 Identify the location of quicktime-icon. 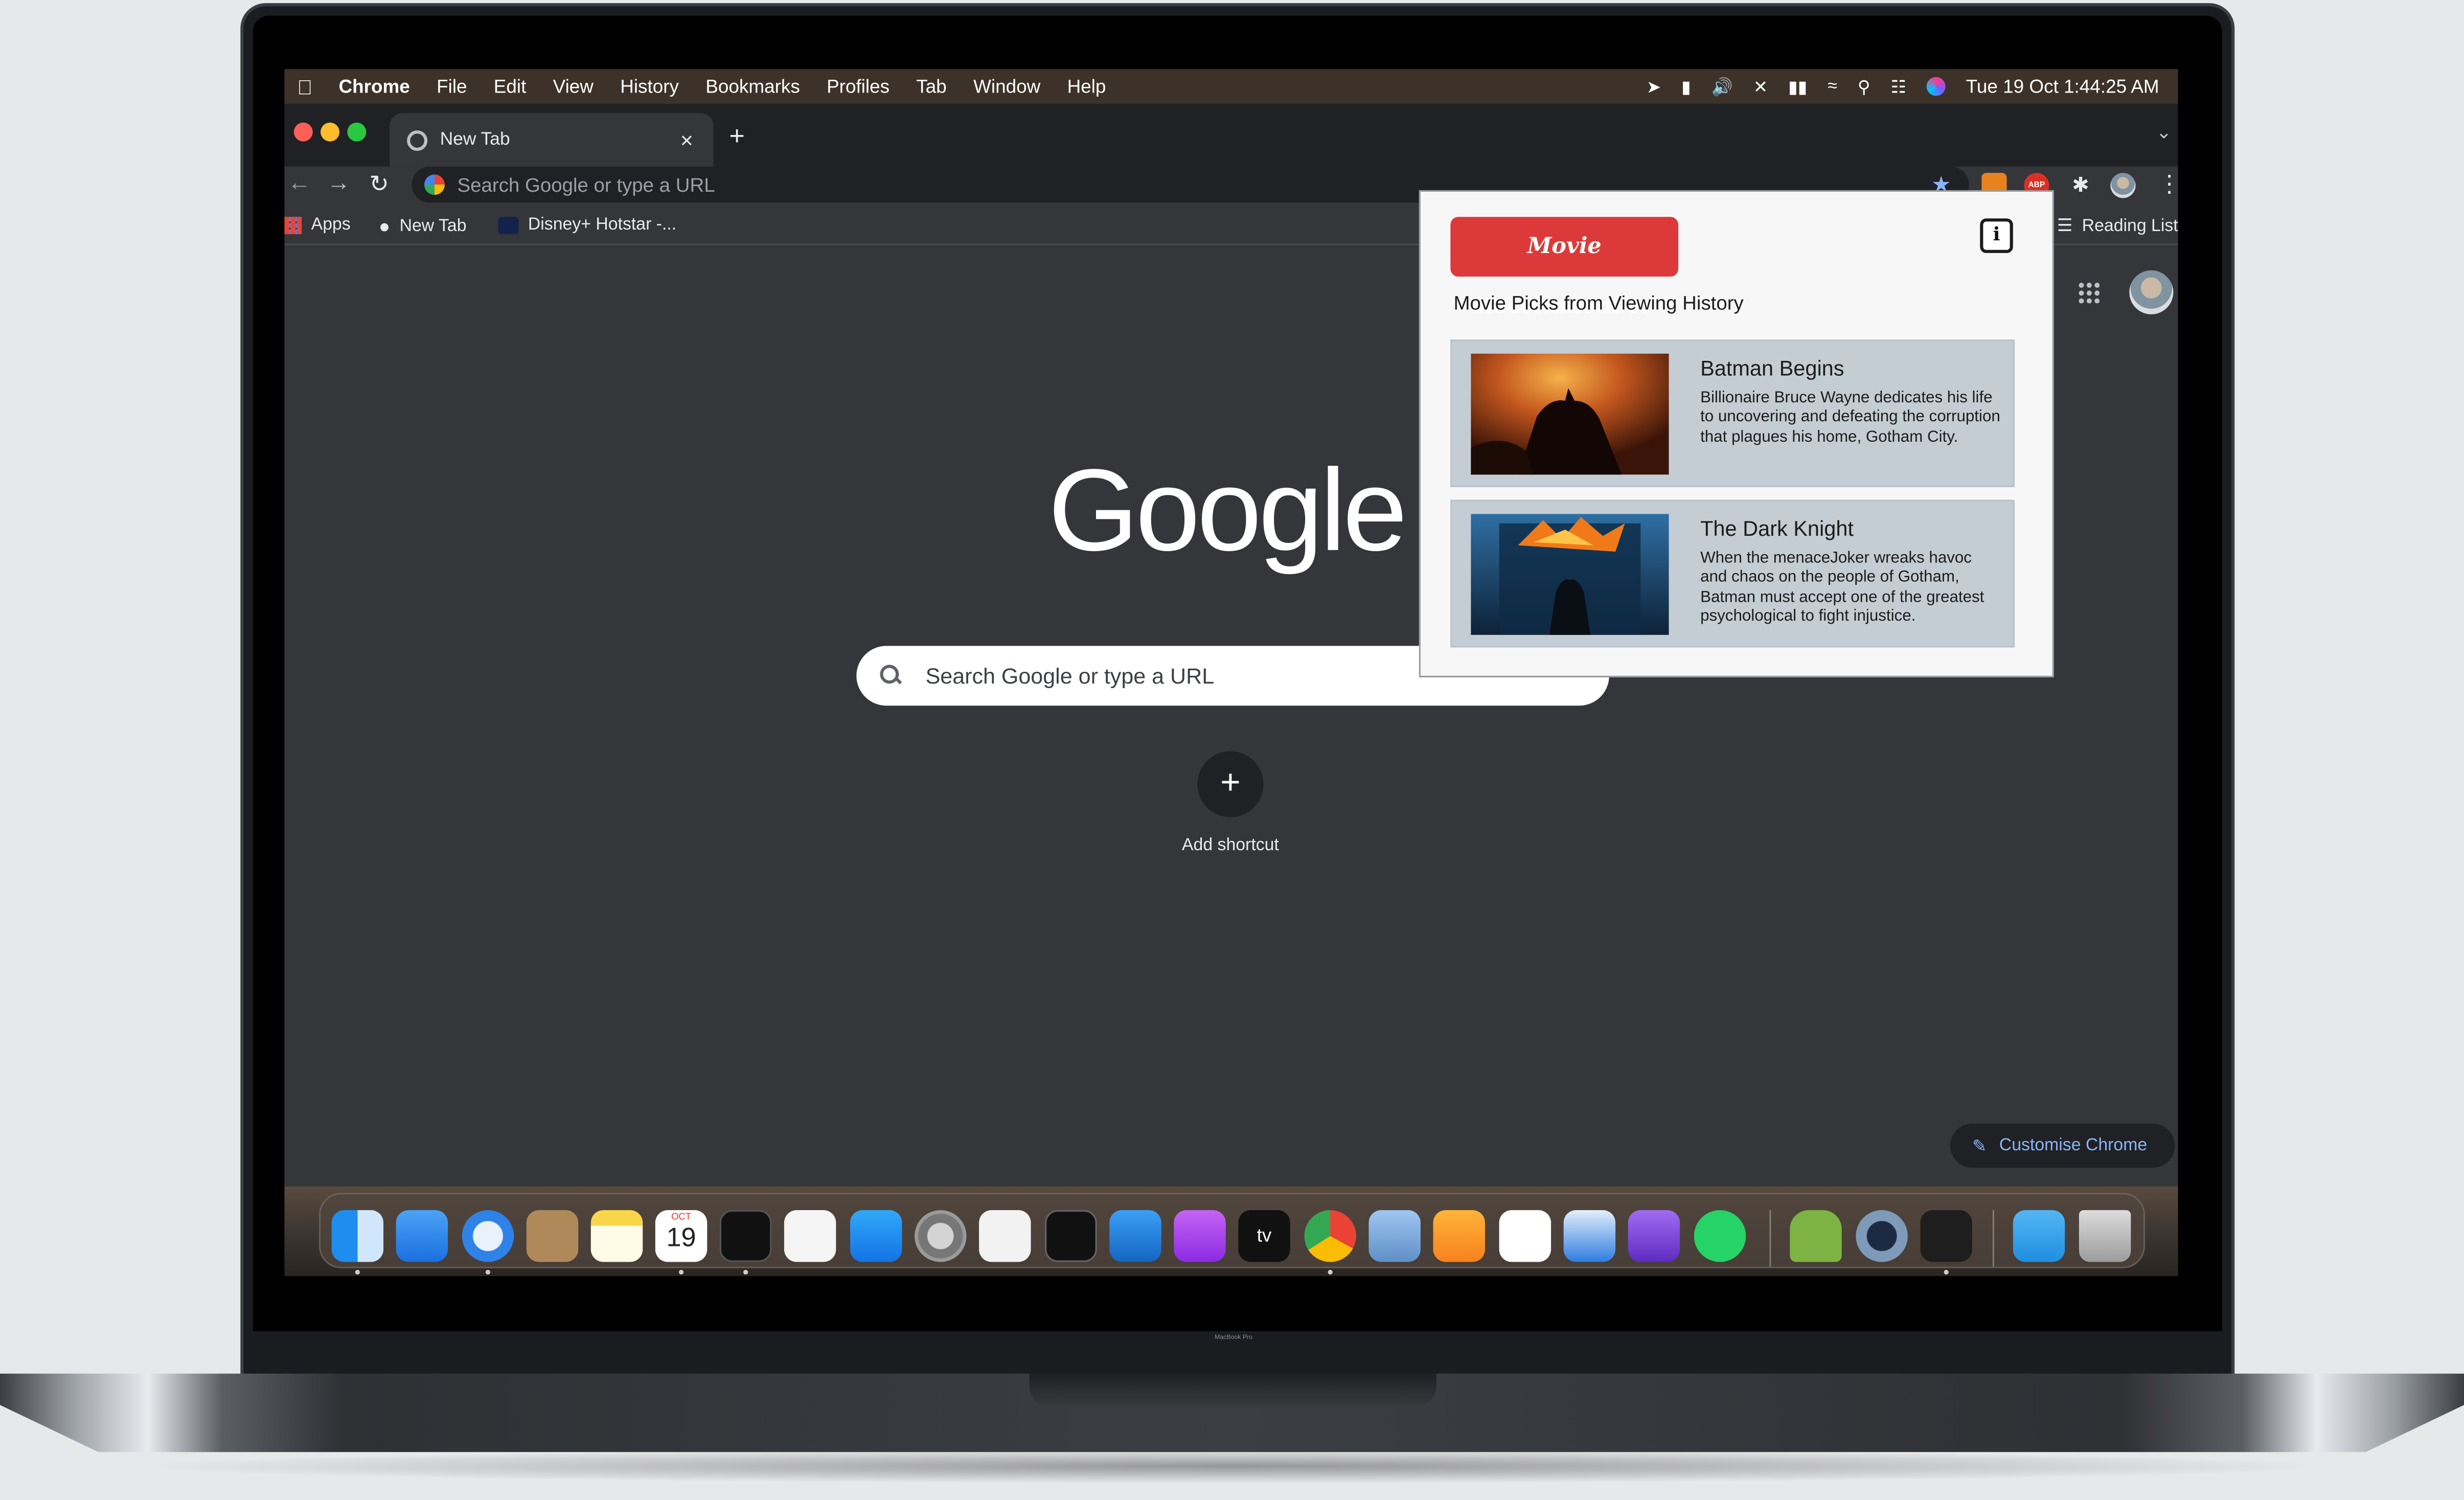
(1882, 1236).